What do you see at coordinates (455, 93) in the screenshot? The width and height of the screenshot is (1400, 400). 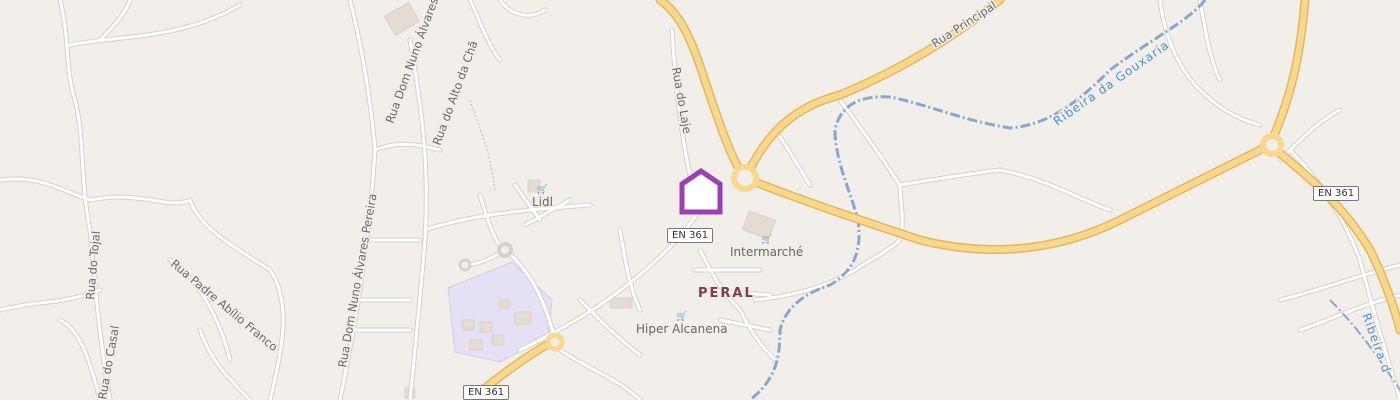 I see `street-label-rua-alto-cha: Rua do Alto da Chã` at bounding box center [455, 93].